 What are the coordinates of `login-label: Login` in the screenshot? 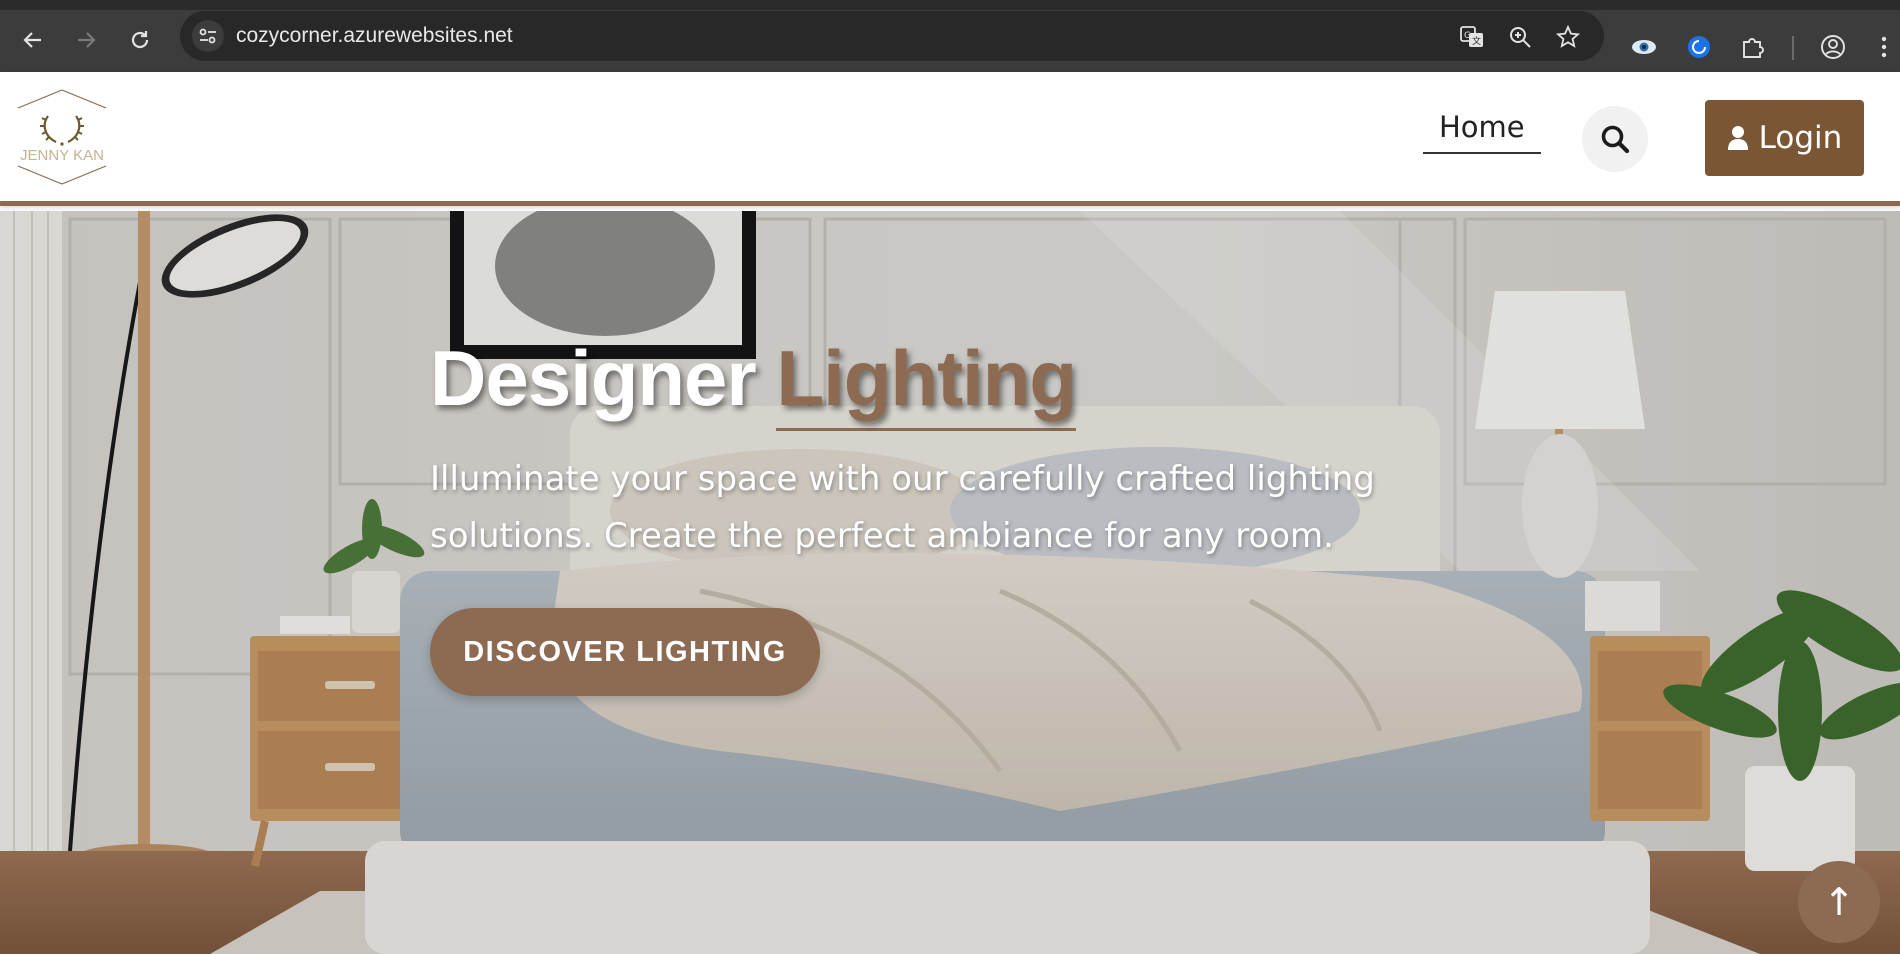 It's located at (1800, 138).